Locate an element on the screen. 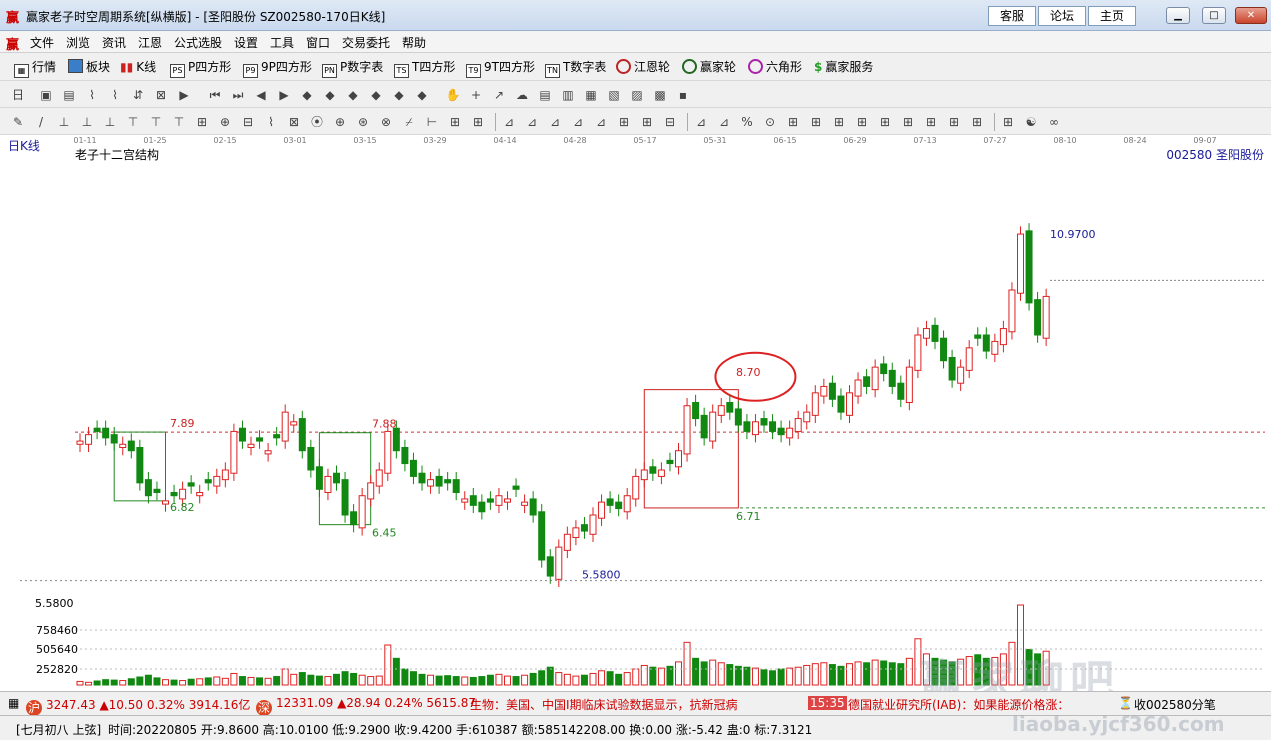  menu-trade: 交易委托 is located at coordinates (366, 42).